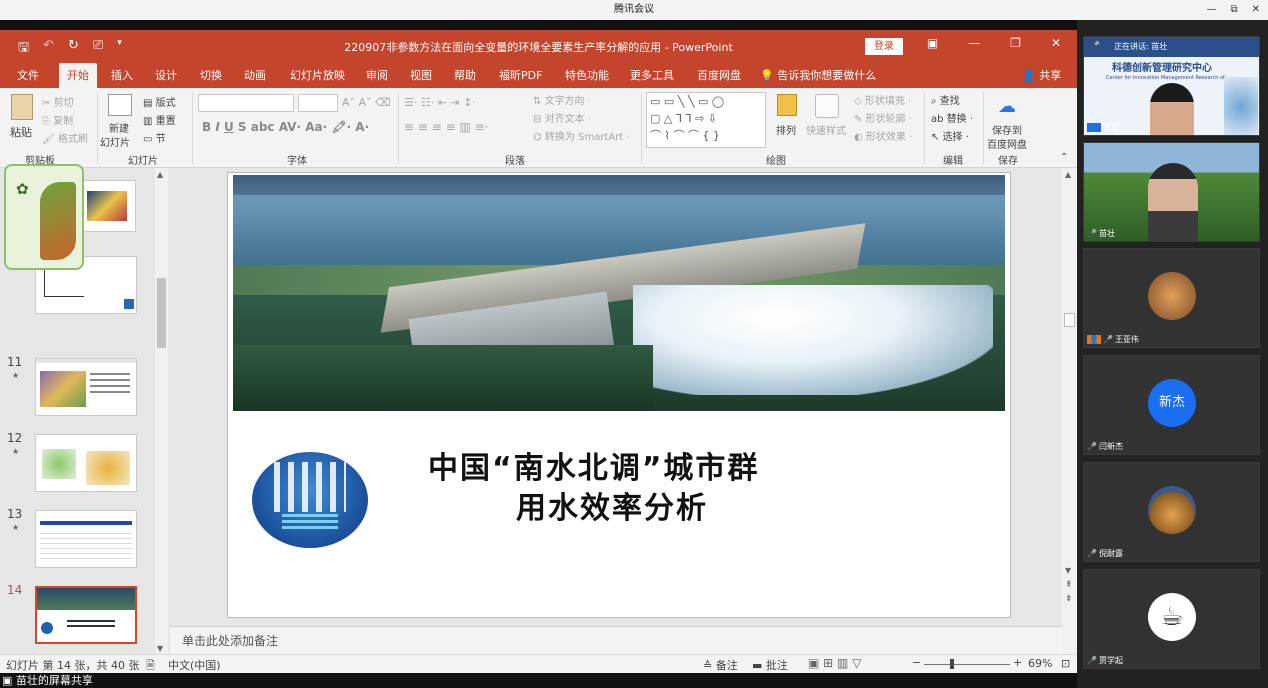 This screenshot has width=1268, height=688. What do you see at coordinates (834, 663) in the screenshot?
I see `view-buttons: ▣ ⊞ ▥ ▽` at bounding box center [834, 663].